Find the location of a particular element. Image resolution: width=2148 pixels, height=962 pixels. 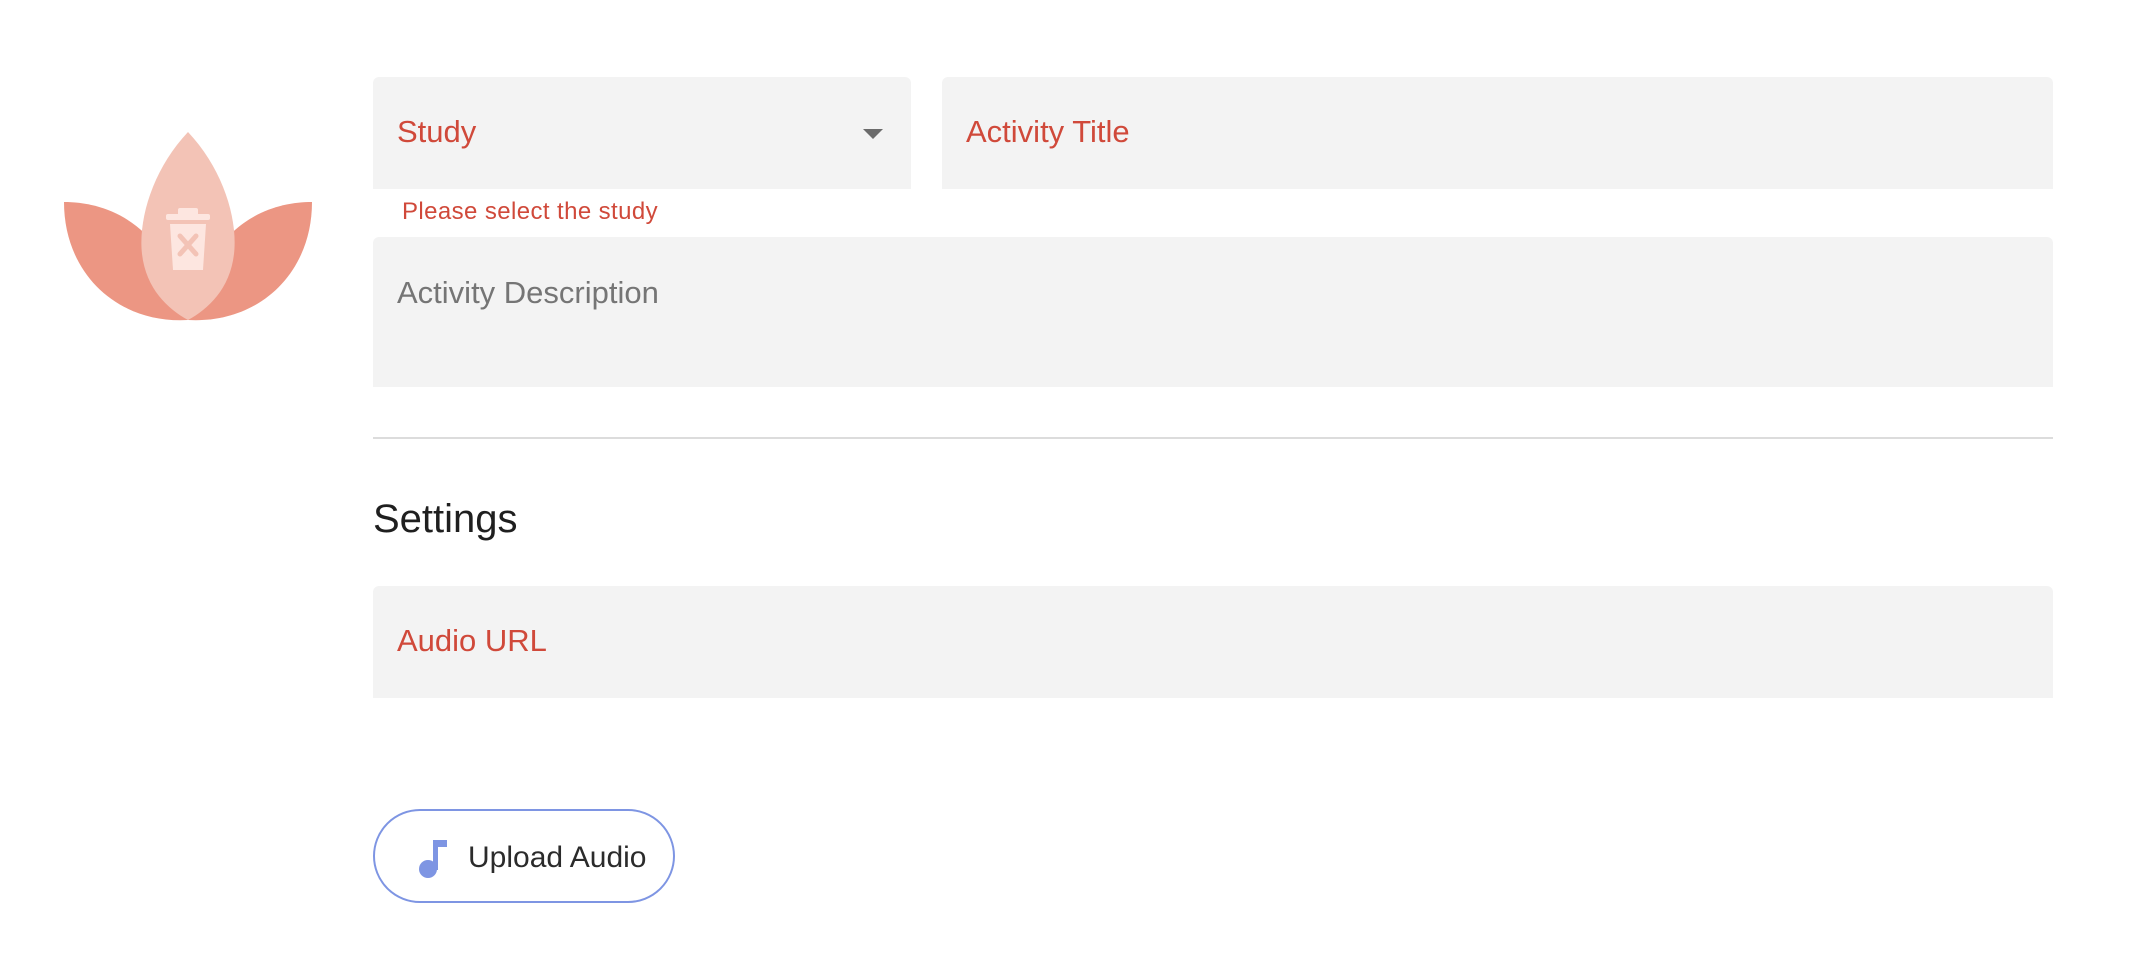

settings-heading: Settings is located at coordinates (445, 519).